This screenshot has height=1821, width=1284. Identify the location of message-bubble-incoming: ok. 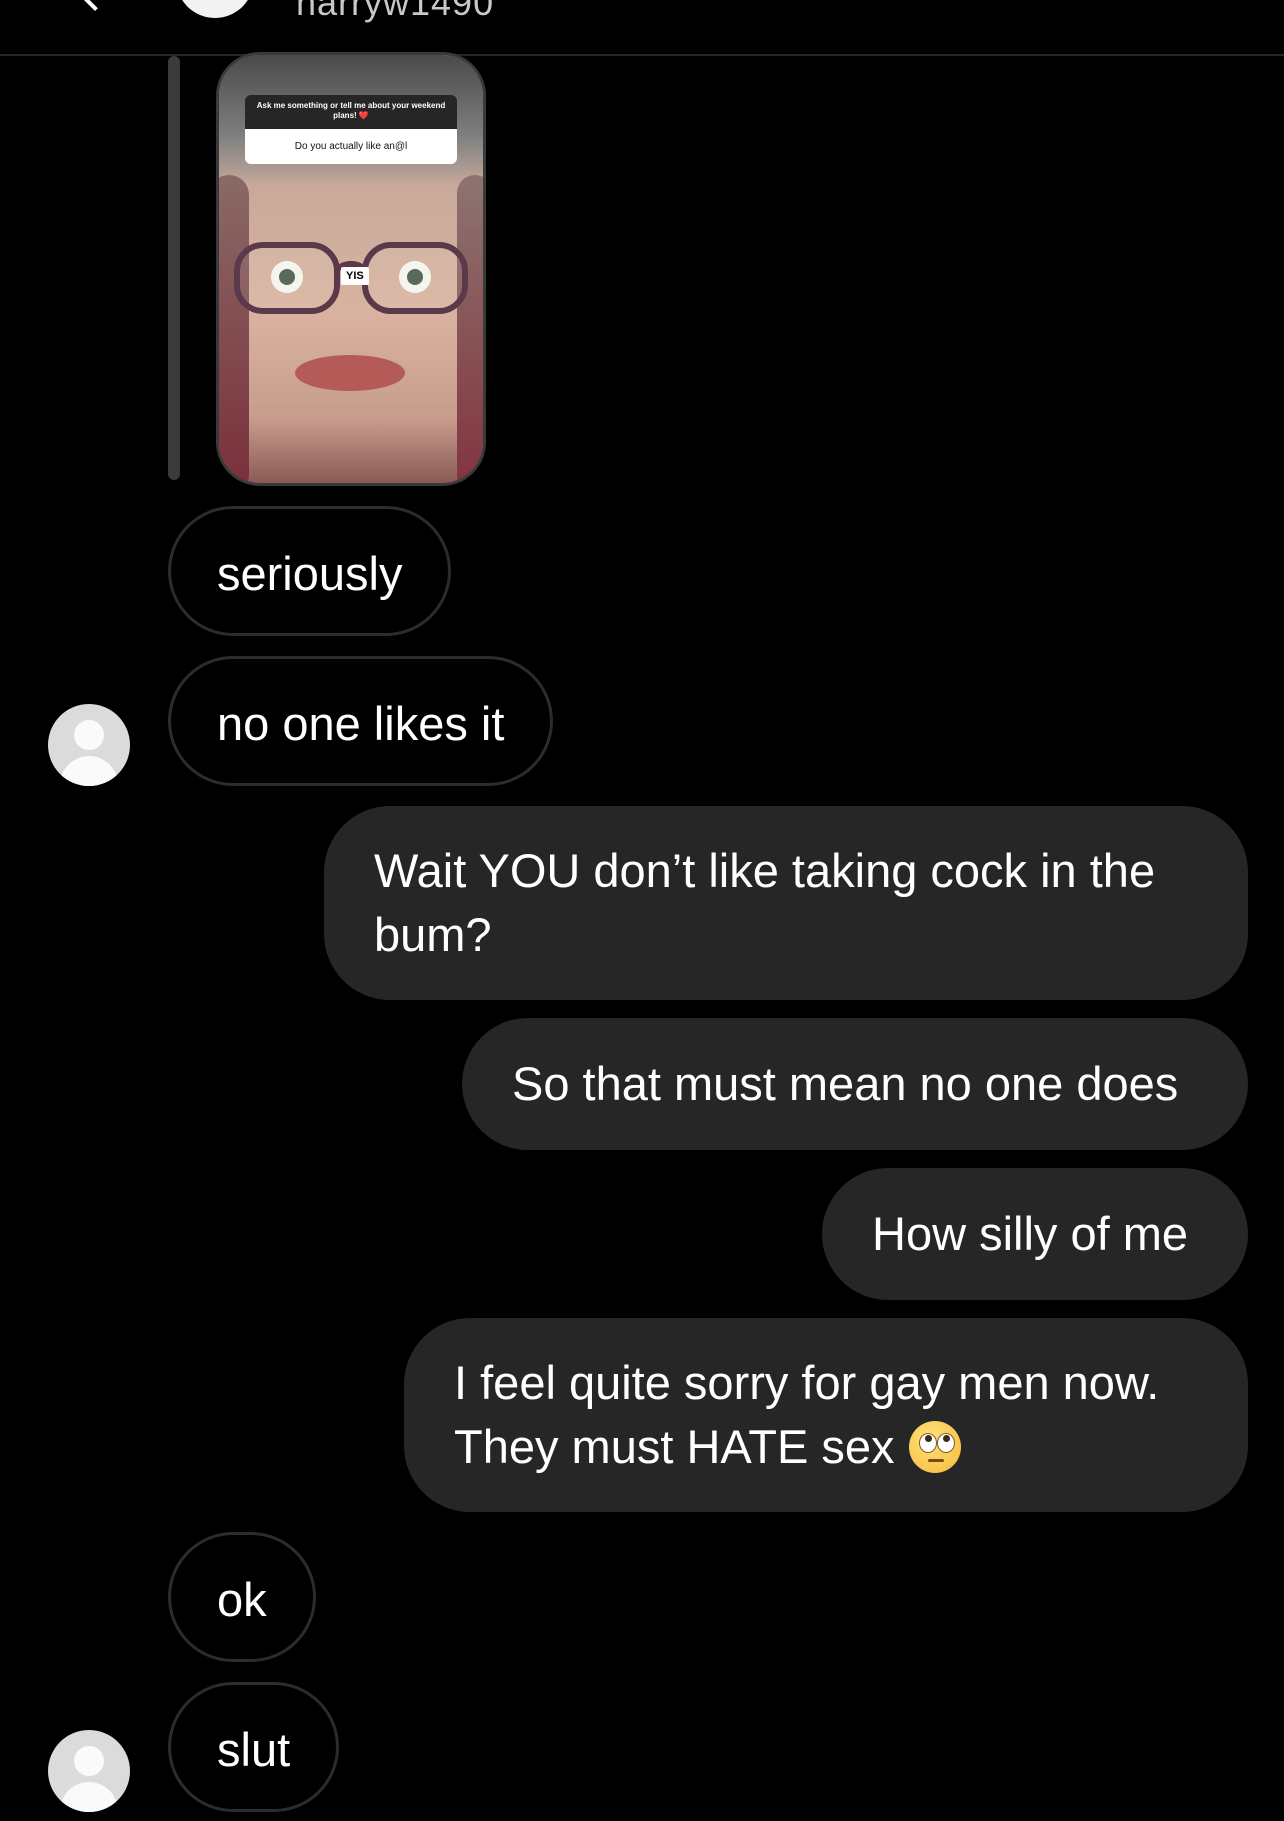
(242, 1597).